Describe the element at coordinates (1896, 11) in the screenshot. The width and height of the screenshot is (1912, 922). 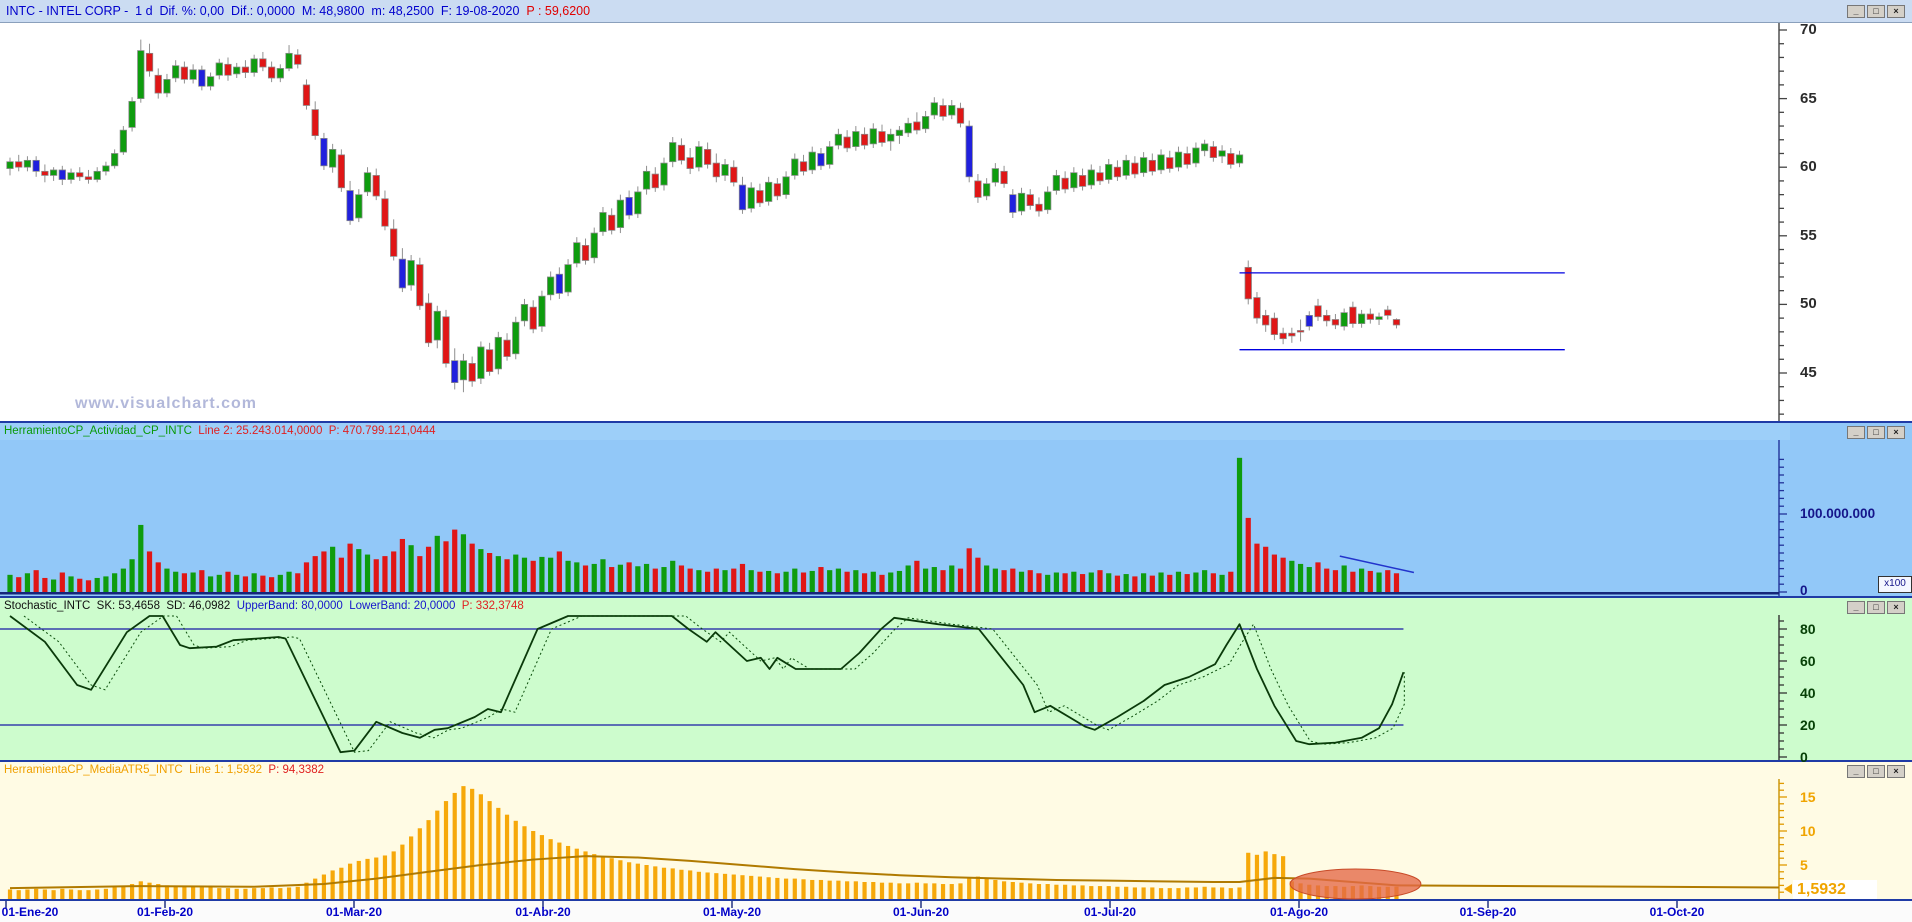
I see `price-pane-close-button: ×` at that location.